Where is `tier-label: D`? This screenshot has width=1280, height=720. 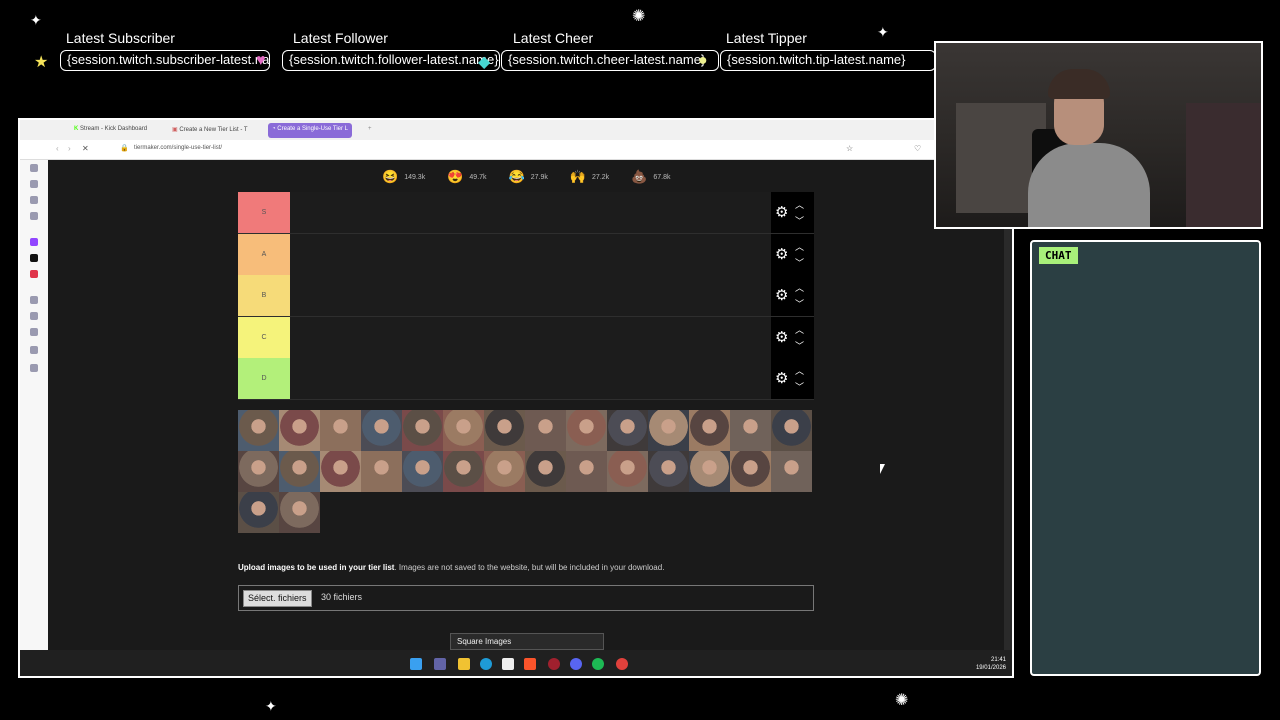
tier-label: D is located at coordinates (264, 379).